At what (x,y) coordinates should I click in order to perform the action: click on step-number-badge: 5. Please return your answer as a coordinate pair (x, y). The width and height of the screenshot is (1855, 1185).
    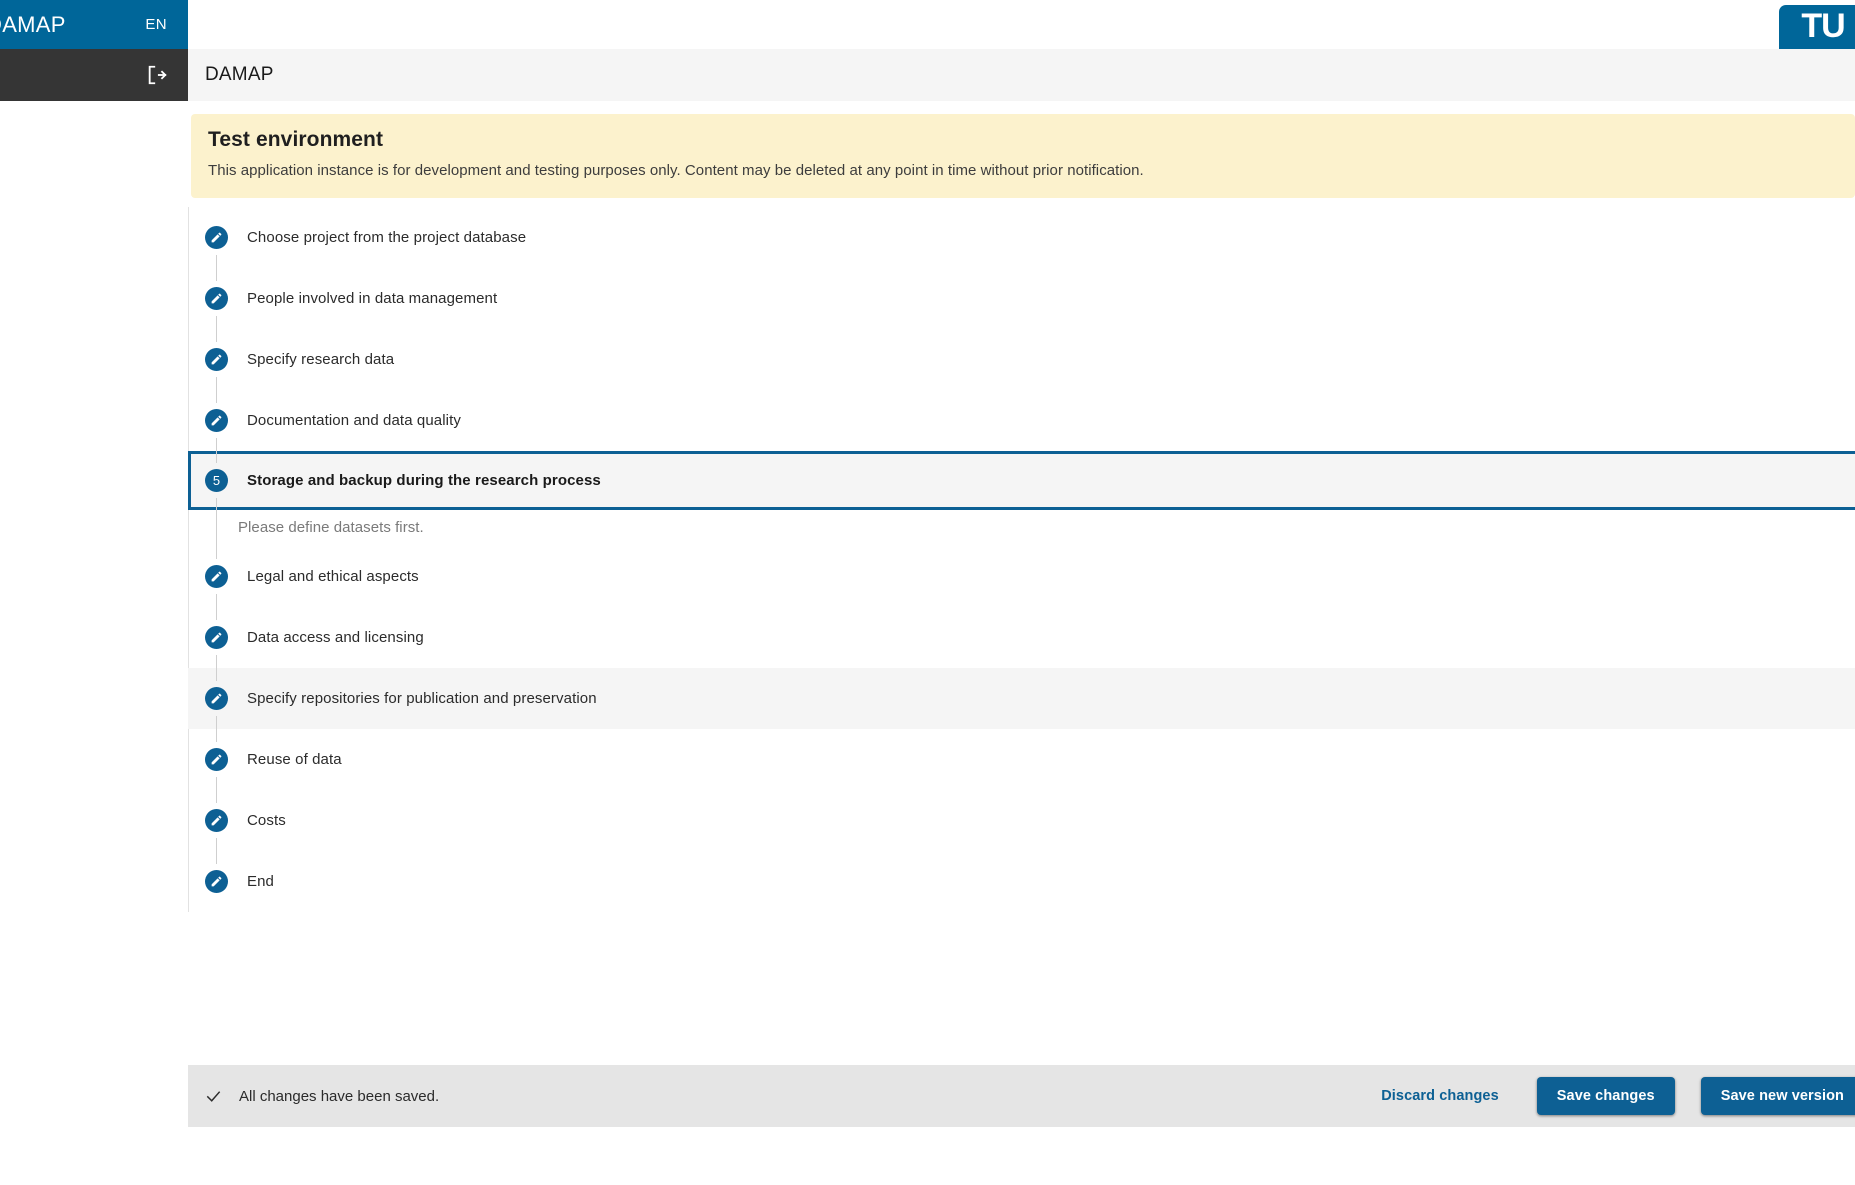
    Looking at the image, I should click on (216, 480).